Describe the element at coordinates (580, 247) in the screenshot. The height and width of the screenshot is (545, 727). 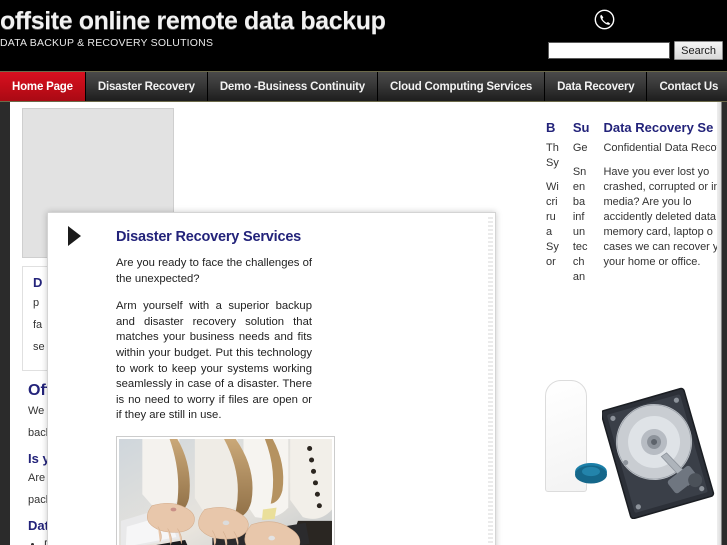
I see `right-b-line-7: tec` at that location.